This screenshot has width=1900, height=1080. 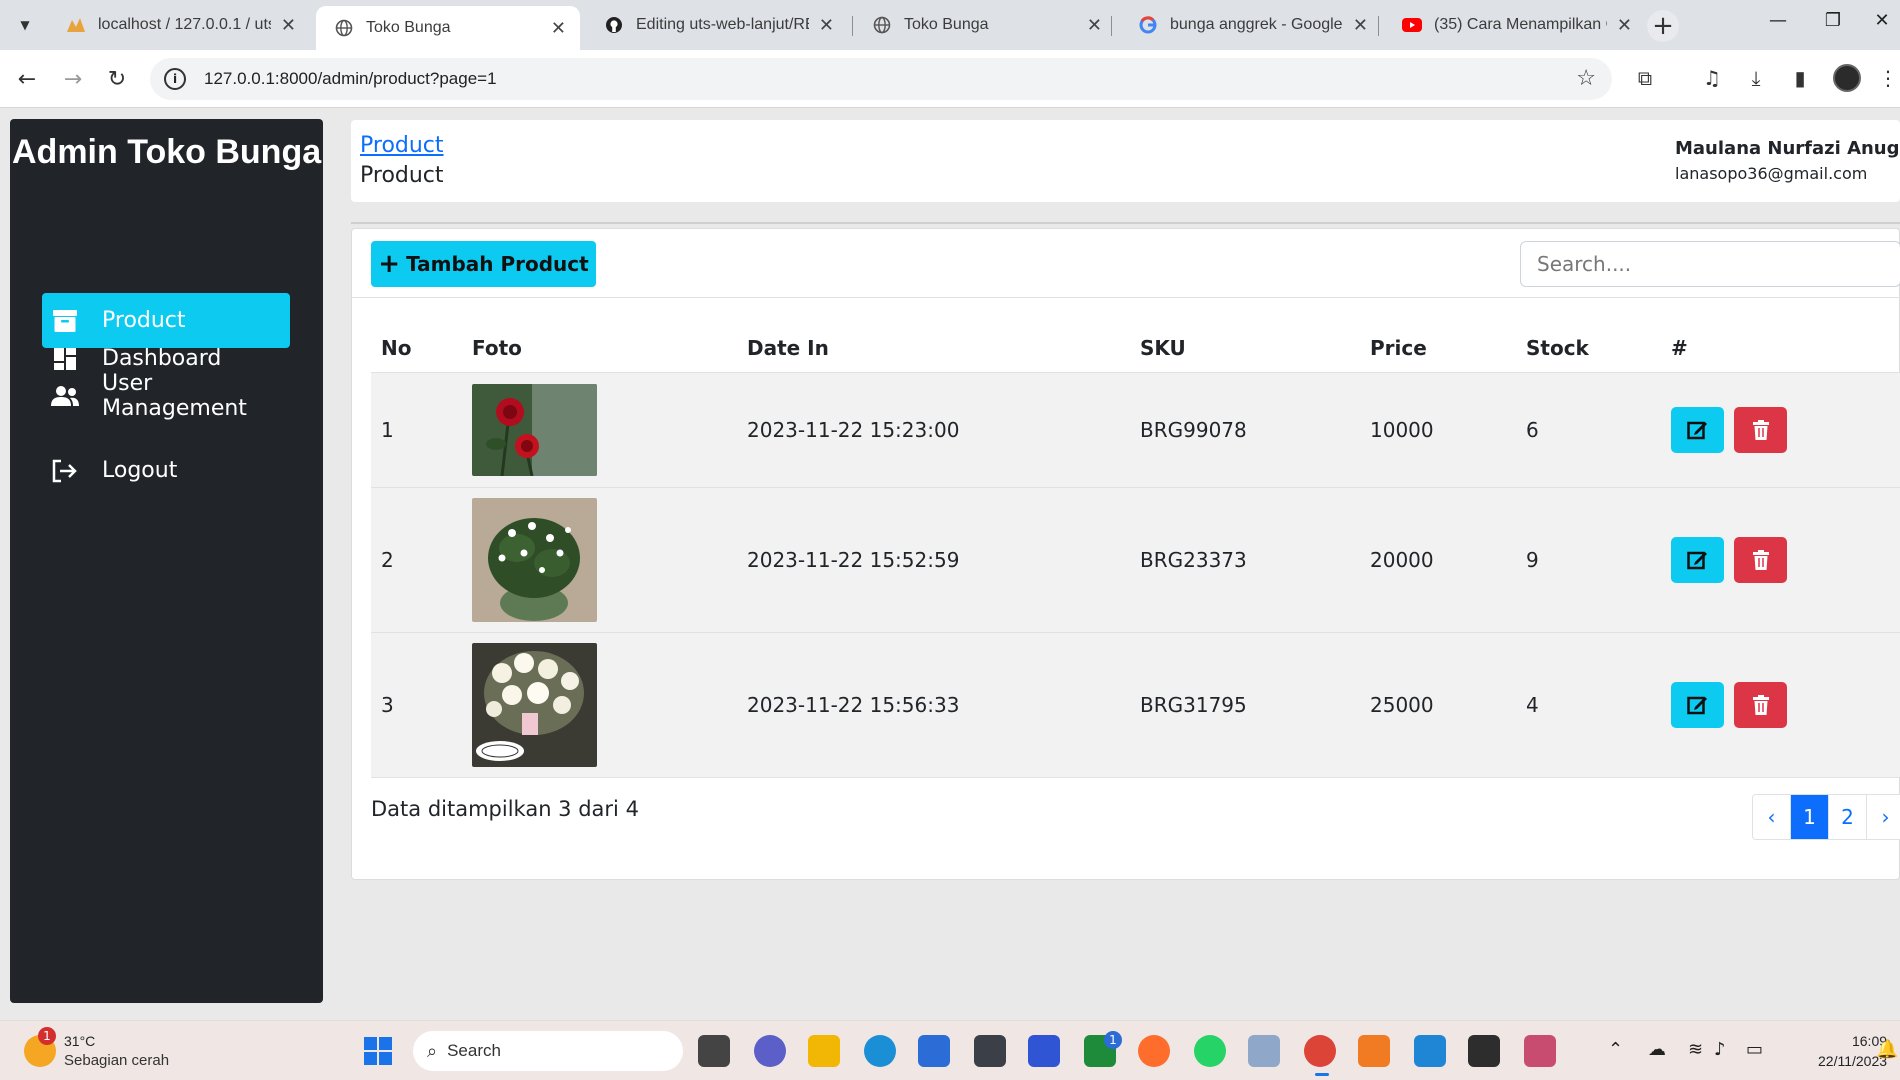 What do you see at coordinates (79, 1041) in the screenshot?
I see `weather-temperature: 31°C` at bounding box center [79, 1041].